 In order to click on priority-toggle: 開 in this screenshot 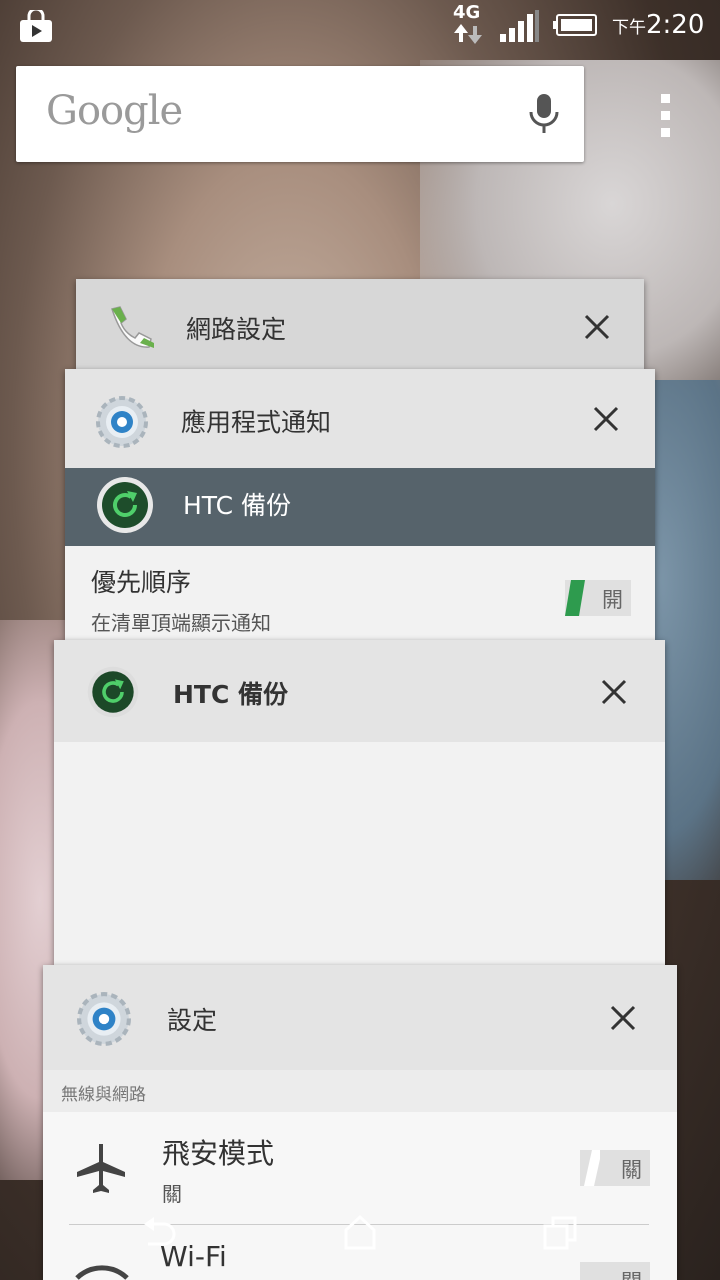, I will do `click(598, 598)`.